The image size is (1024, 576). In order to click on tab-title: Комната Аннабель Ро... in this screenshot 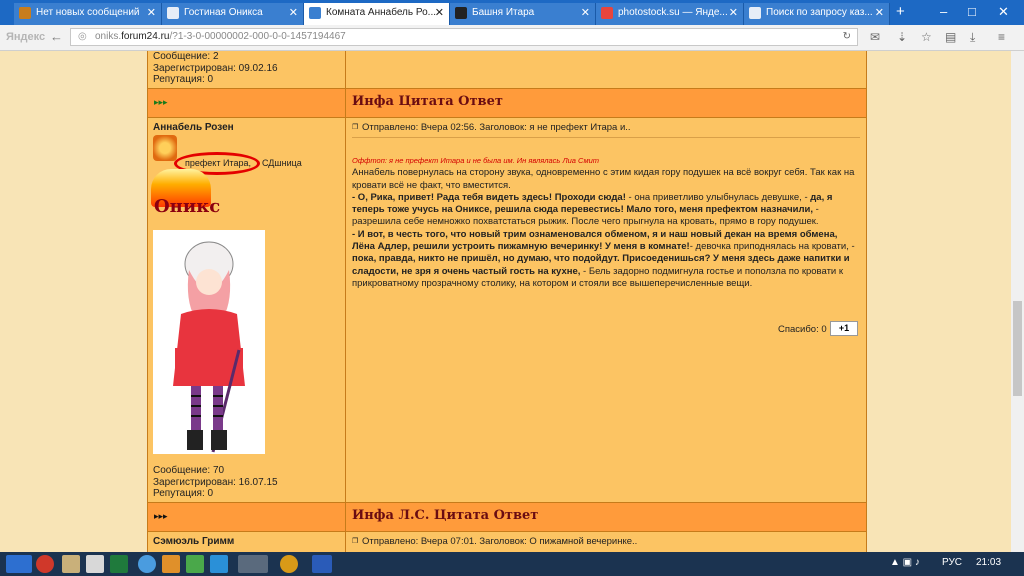, I will do `click(381, 12)`.